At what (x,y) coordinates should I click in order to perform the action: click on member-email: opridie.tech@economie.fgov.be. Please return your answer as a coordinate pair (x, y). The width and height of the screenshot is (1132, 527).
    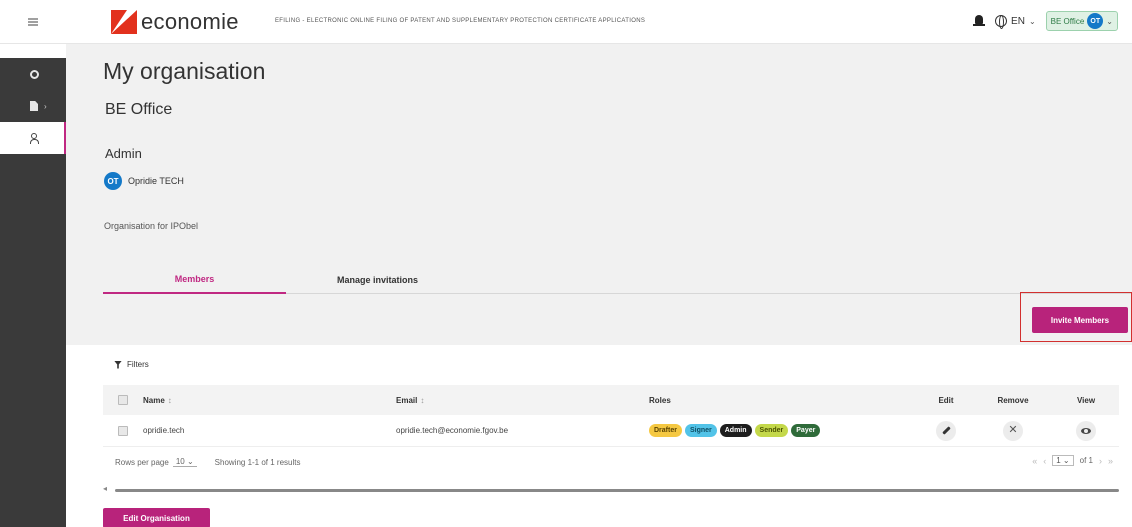
    Looking at the image, I should click on (452, 430).